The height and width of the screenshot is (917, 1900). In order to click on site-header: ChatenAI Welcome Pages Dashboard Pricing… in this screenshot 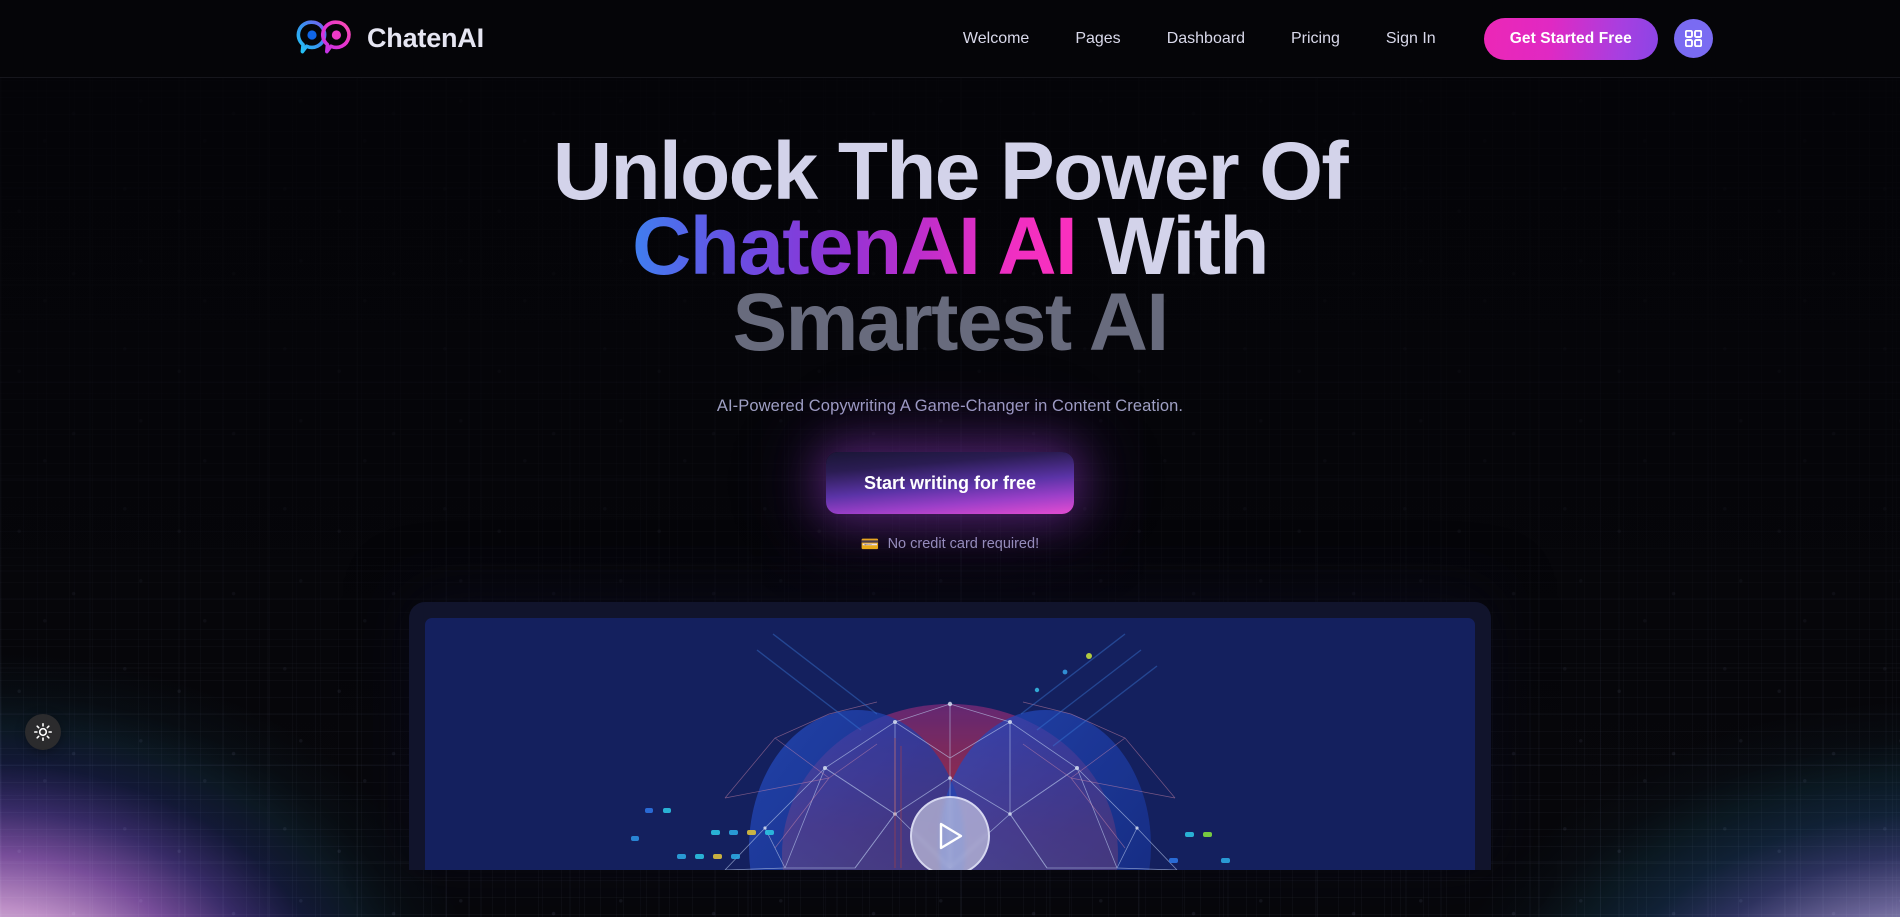, I will do `click(950, 39)`.